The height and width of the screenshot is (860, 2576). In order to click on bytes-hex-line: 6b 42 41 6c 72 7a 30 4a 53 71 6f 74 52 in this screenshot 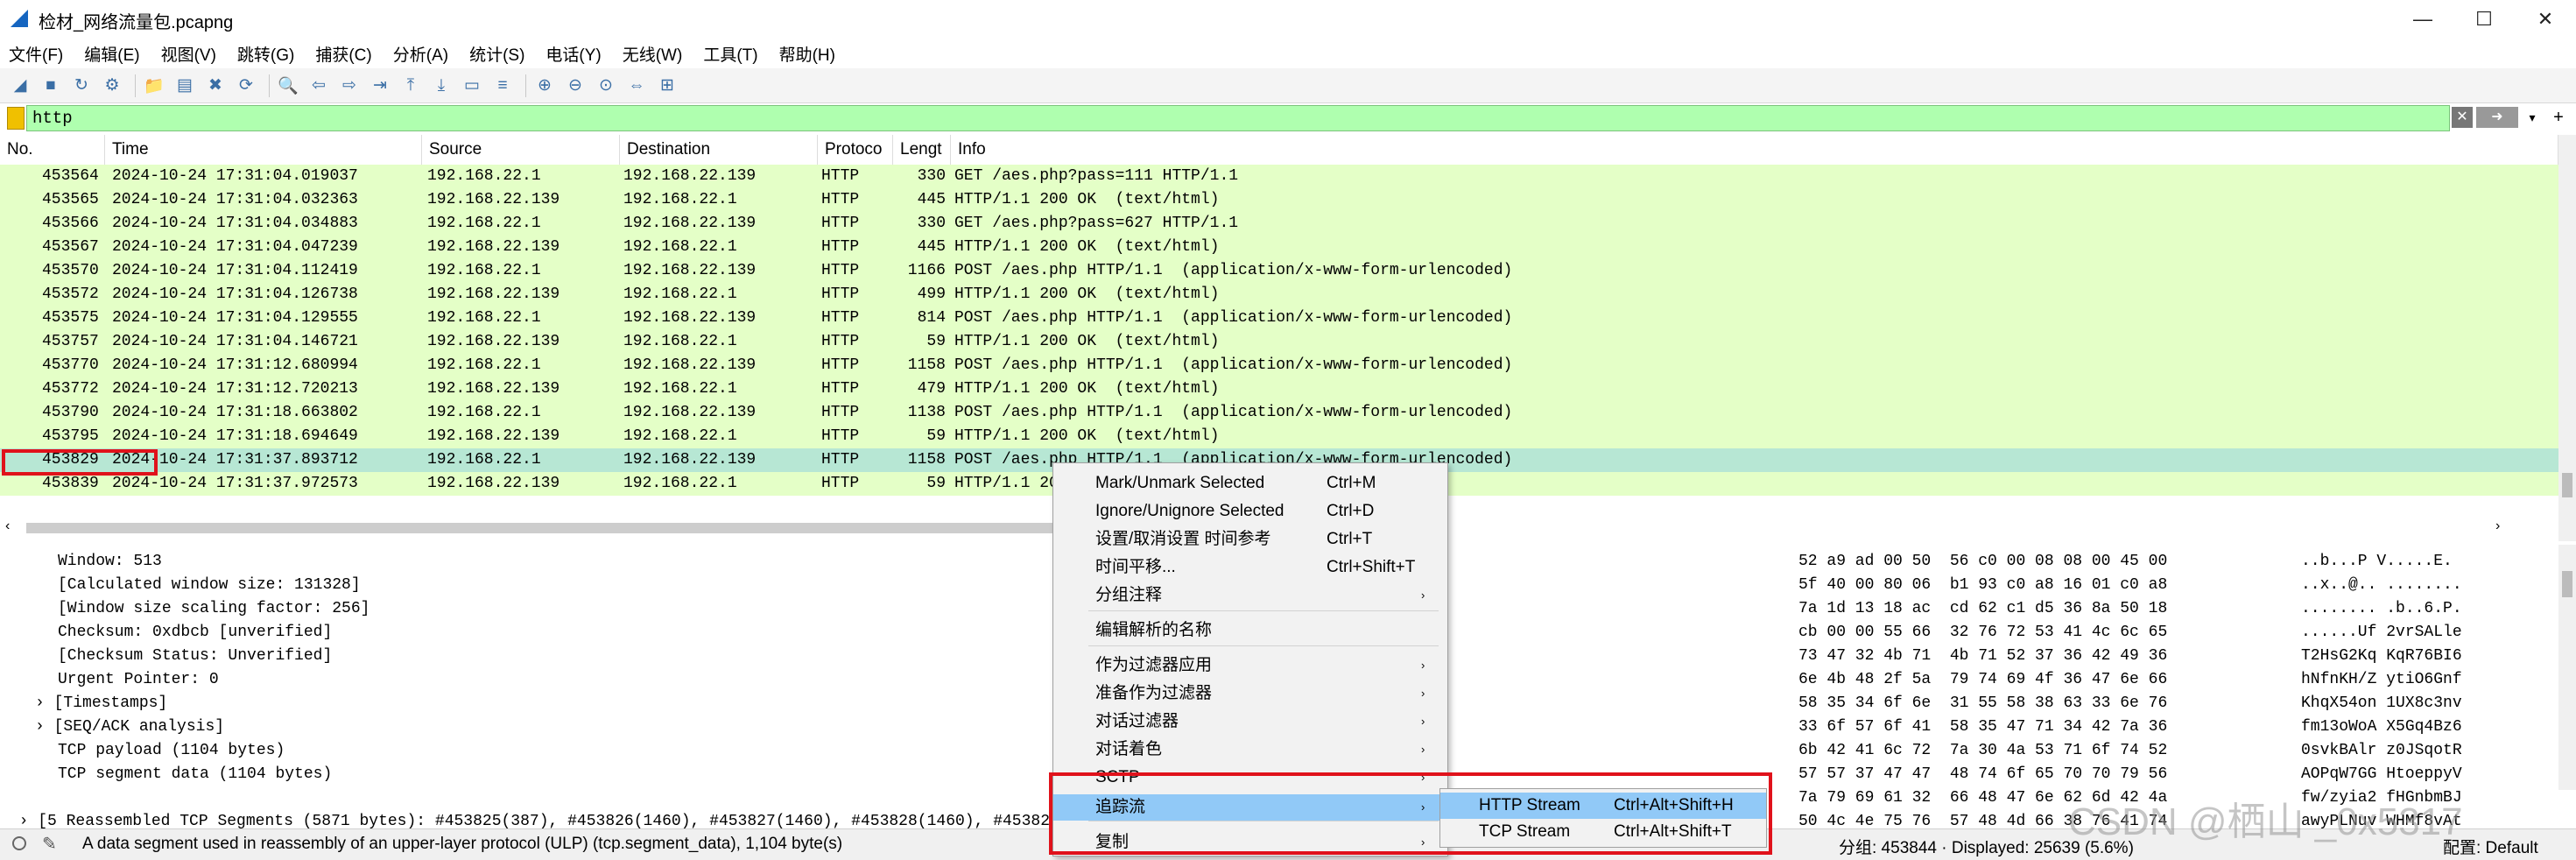, I will do `click(1982, 751)`.